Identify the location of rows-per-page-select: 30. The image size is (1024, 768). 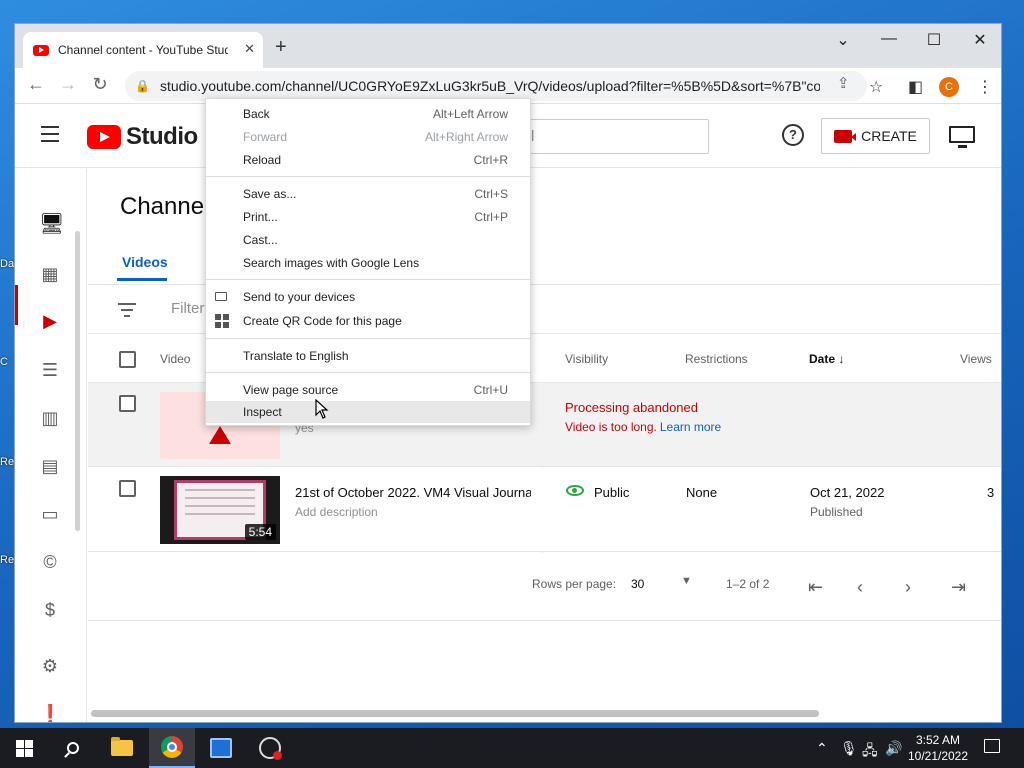
(637, 584).